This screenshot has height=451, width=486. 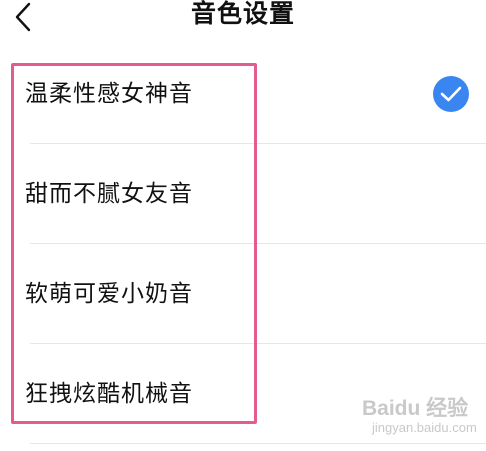 What do you see at coordinates (109, 294) in the screenshot?
I see `voice-option-label: 软萌可爱小奶音` at bounding box center [109, 294].